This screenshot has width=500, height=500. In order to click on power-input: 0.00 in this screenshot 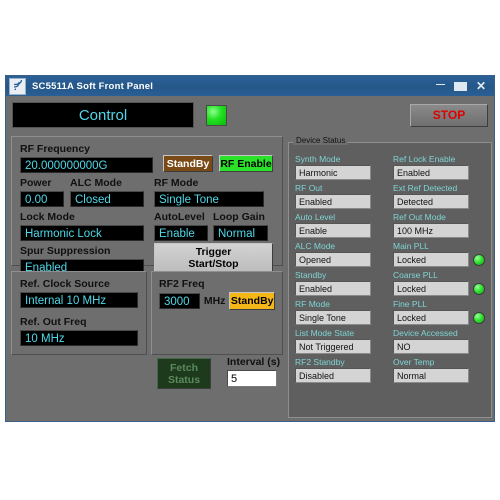, I will do `click(42, 199)`.